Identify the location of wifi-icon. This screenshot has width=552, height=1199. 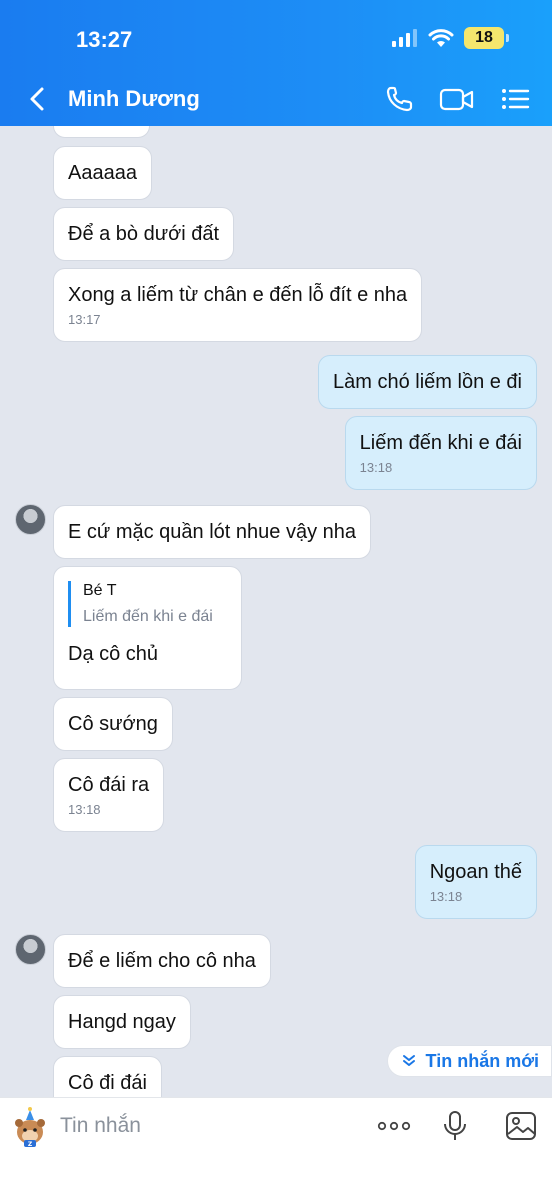
(441, 38).